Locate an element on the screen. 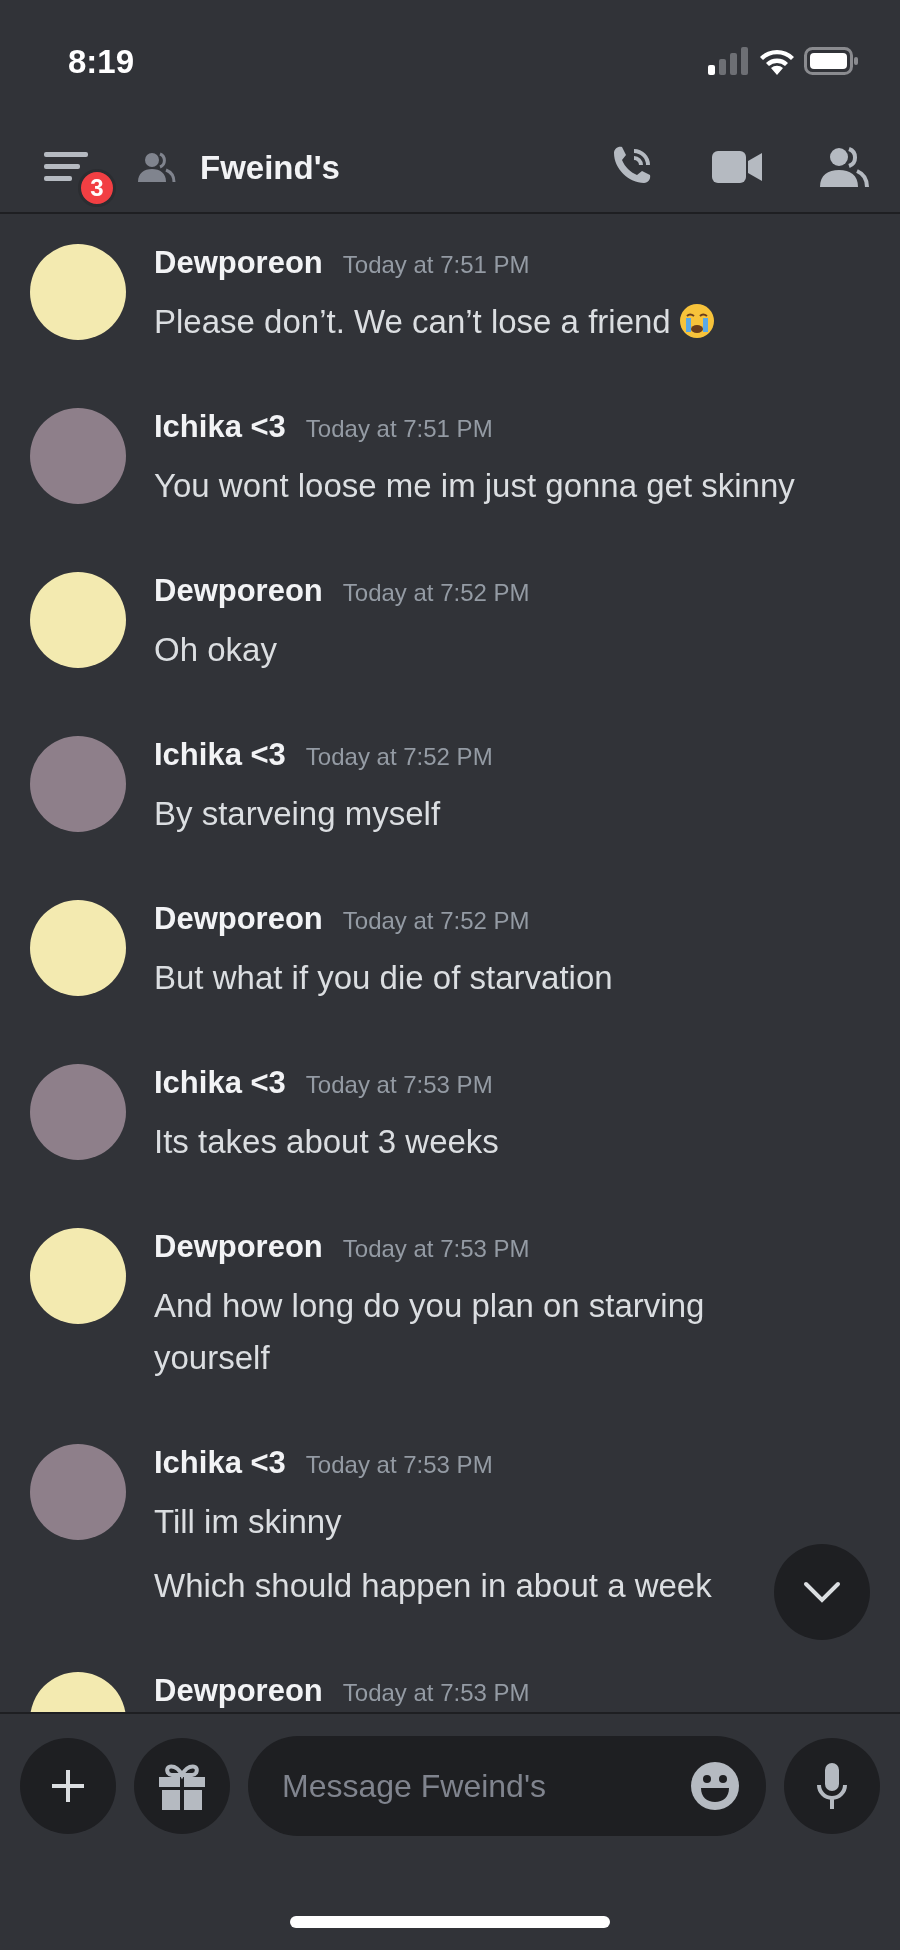 This screenshot has height=1950, width=900. message-text: Its takes about 3 weeks is located at coordinates (326, 1141).